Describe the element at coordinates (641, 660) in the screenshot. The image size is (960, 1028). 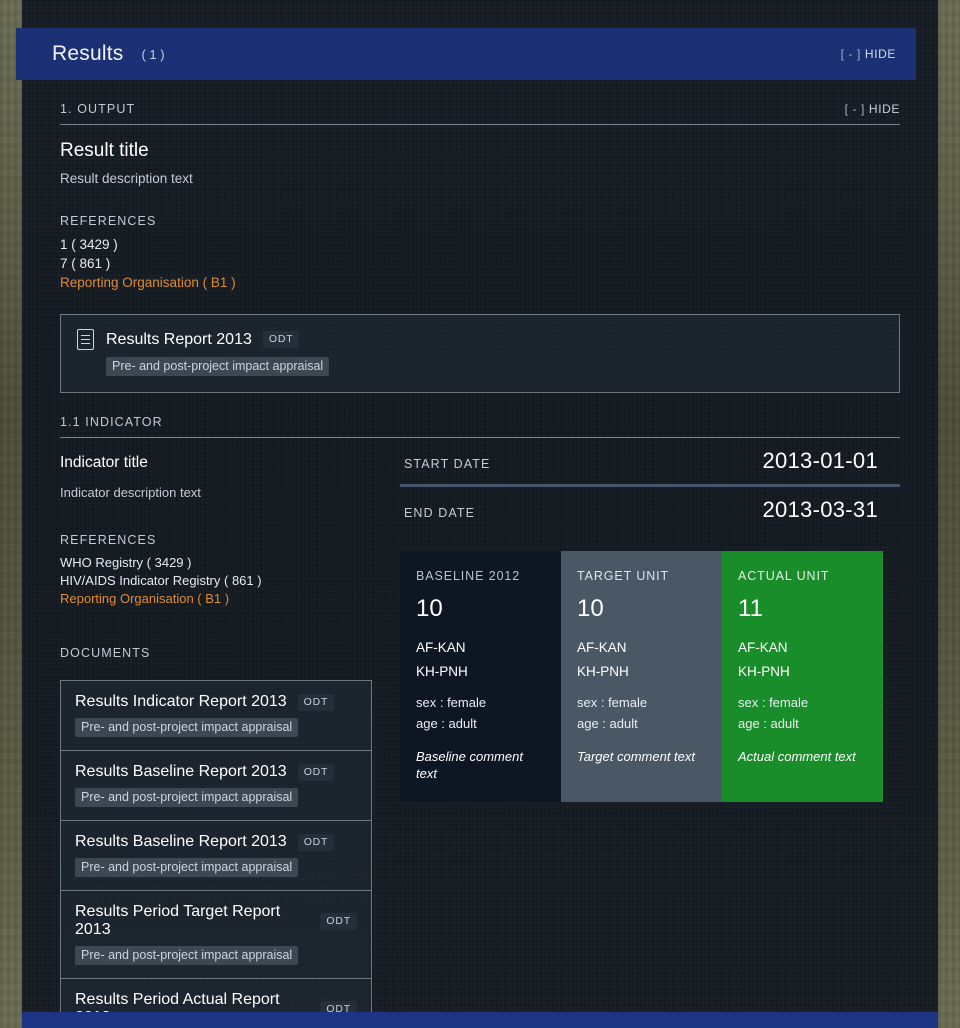
I see `target-card-geo: AF-KAN KH-PNH` at that location.